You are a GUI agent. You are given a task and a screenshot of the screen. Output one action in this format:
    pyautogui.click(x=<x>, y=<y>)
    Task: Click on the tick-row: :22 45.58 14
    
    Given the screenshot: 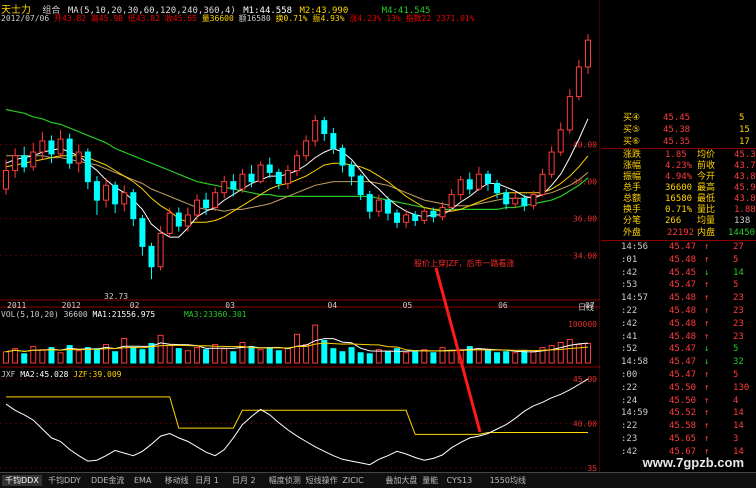 What is the action you would take?
    pyautogui.click(x=678, y=426)
    